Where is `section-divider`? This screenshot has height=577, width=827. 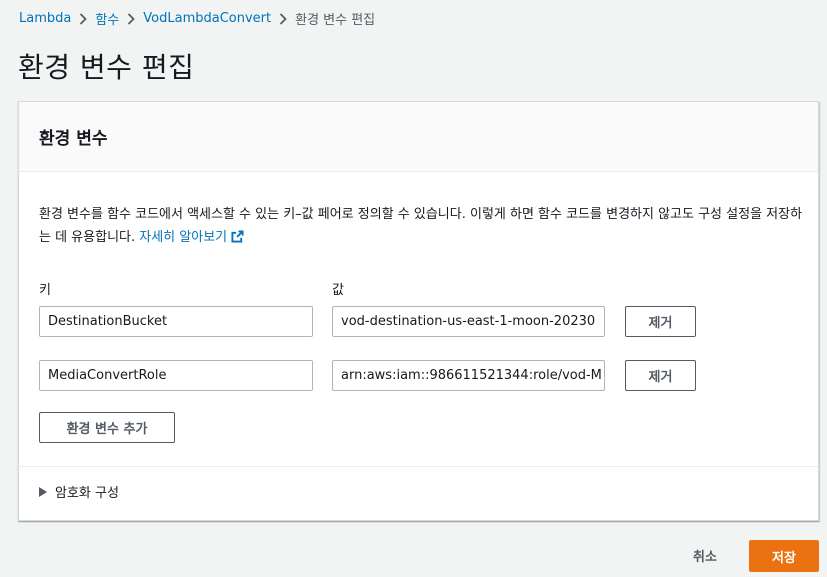 section-divider is located at coordinates (418, 466).